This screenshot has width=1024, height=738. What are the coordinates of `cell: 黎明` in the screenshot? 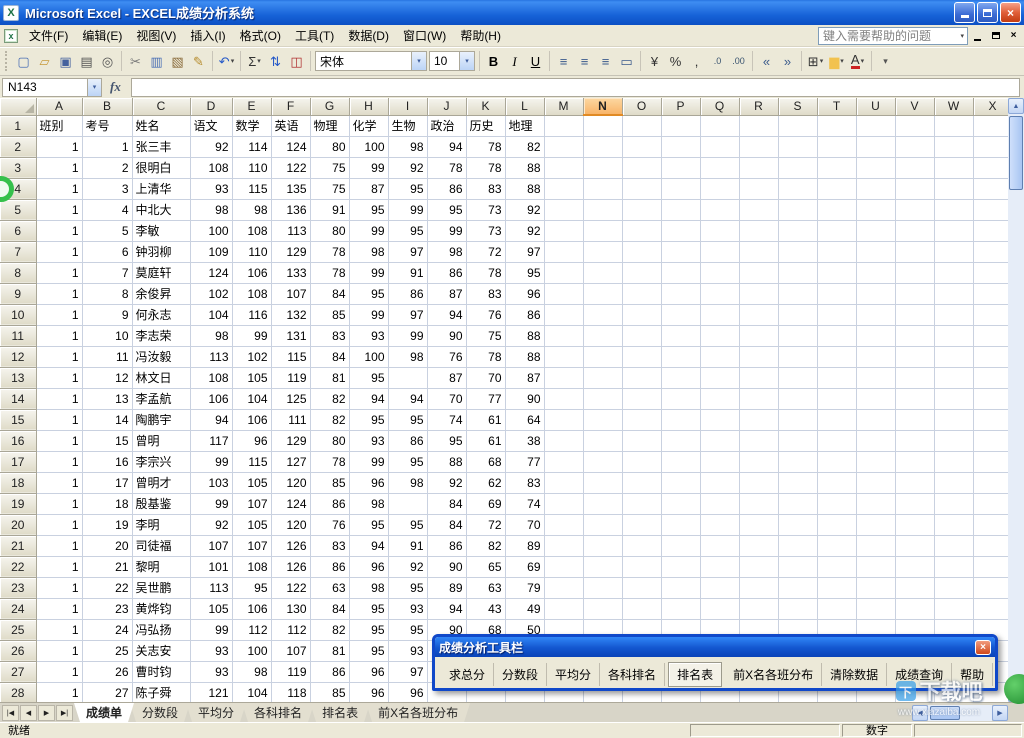 It's located at (161, 567).